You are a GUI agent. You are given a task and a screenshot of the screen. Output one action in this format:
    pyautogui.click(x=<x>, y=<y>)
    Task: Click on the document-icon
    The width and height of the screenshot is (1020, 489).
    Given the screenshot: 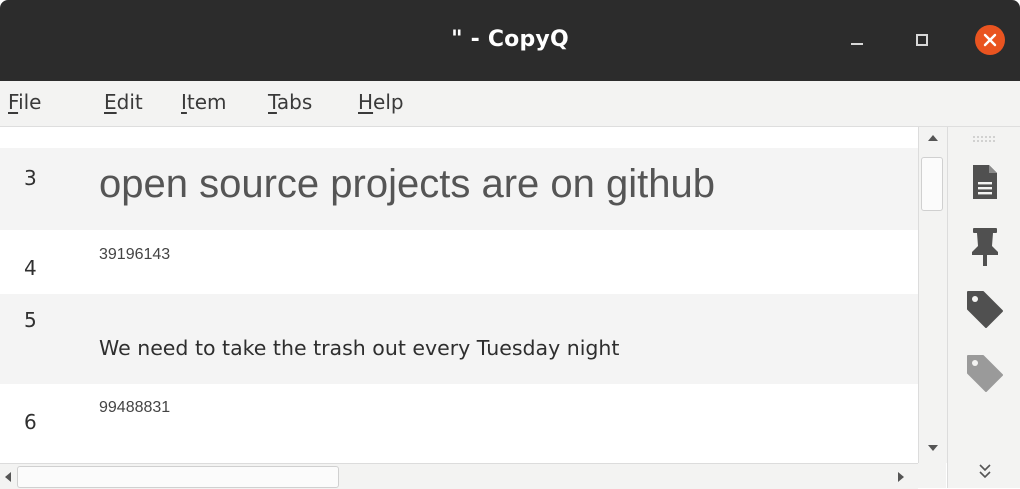 What is the action you would take?
    pyautogui.click(x=985, y=182)
    